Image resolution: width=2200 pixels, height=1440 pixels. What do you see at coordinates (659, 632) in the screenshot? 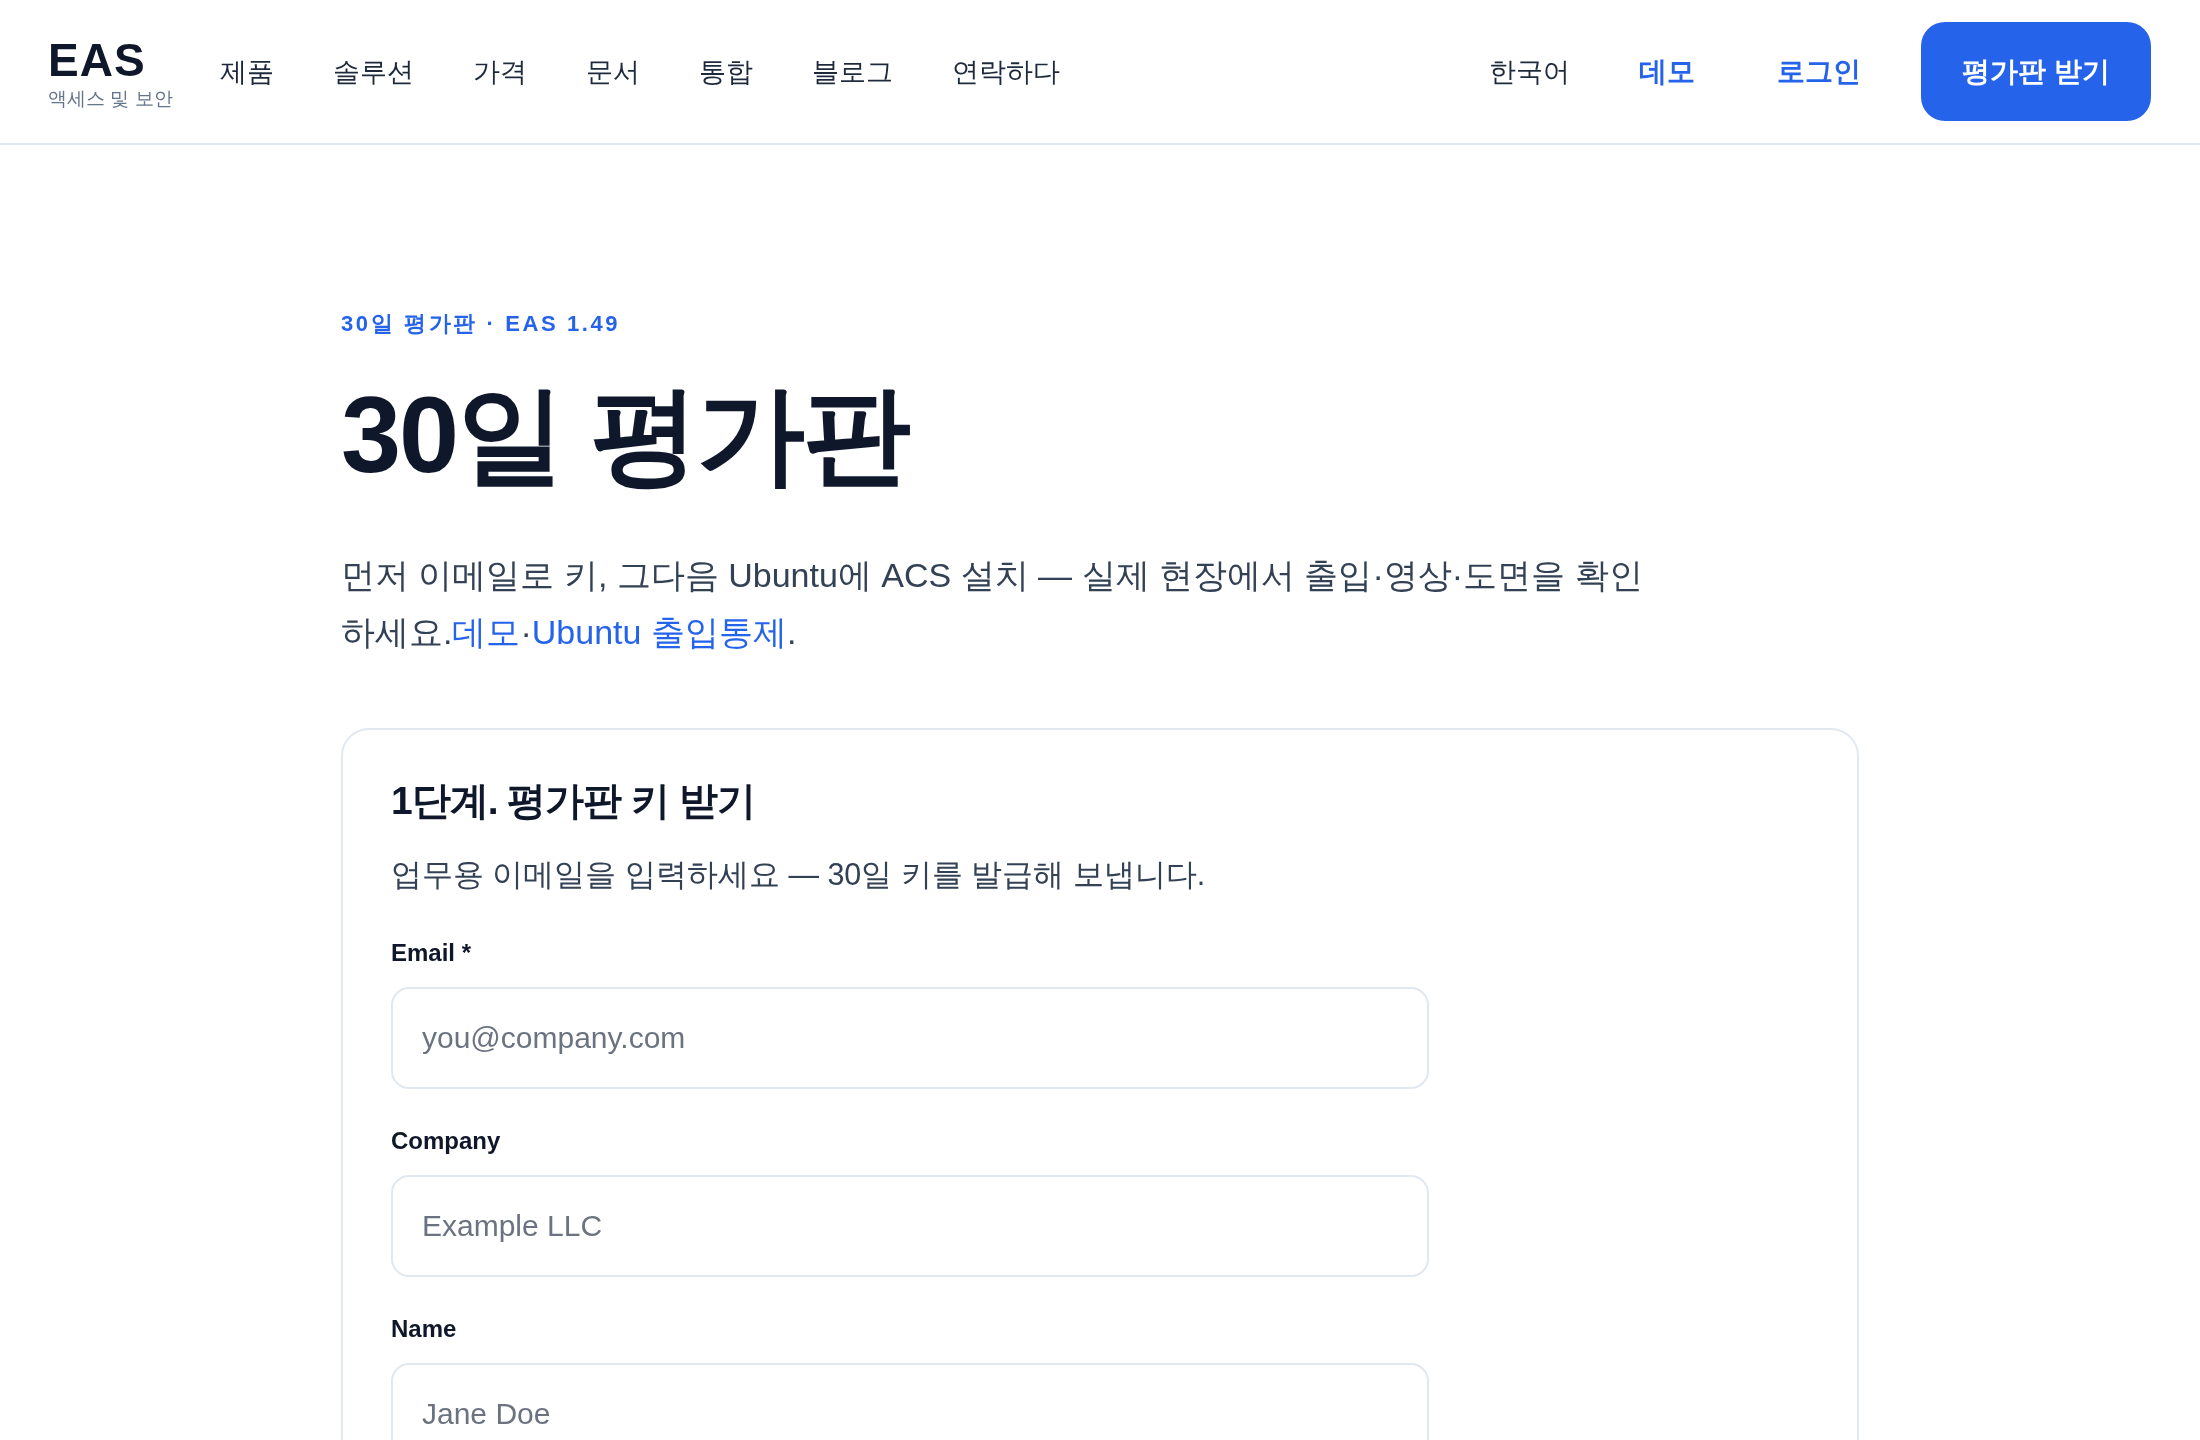
I see `intro-link: Ubuntu 출입통제` at bounding box center [659, 632].